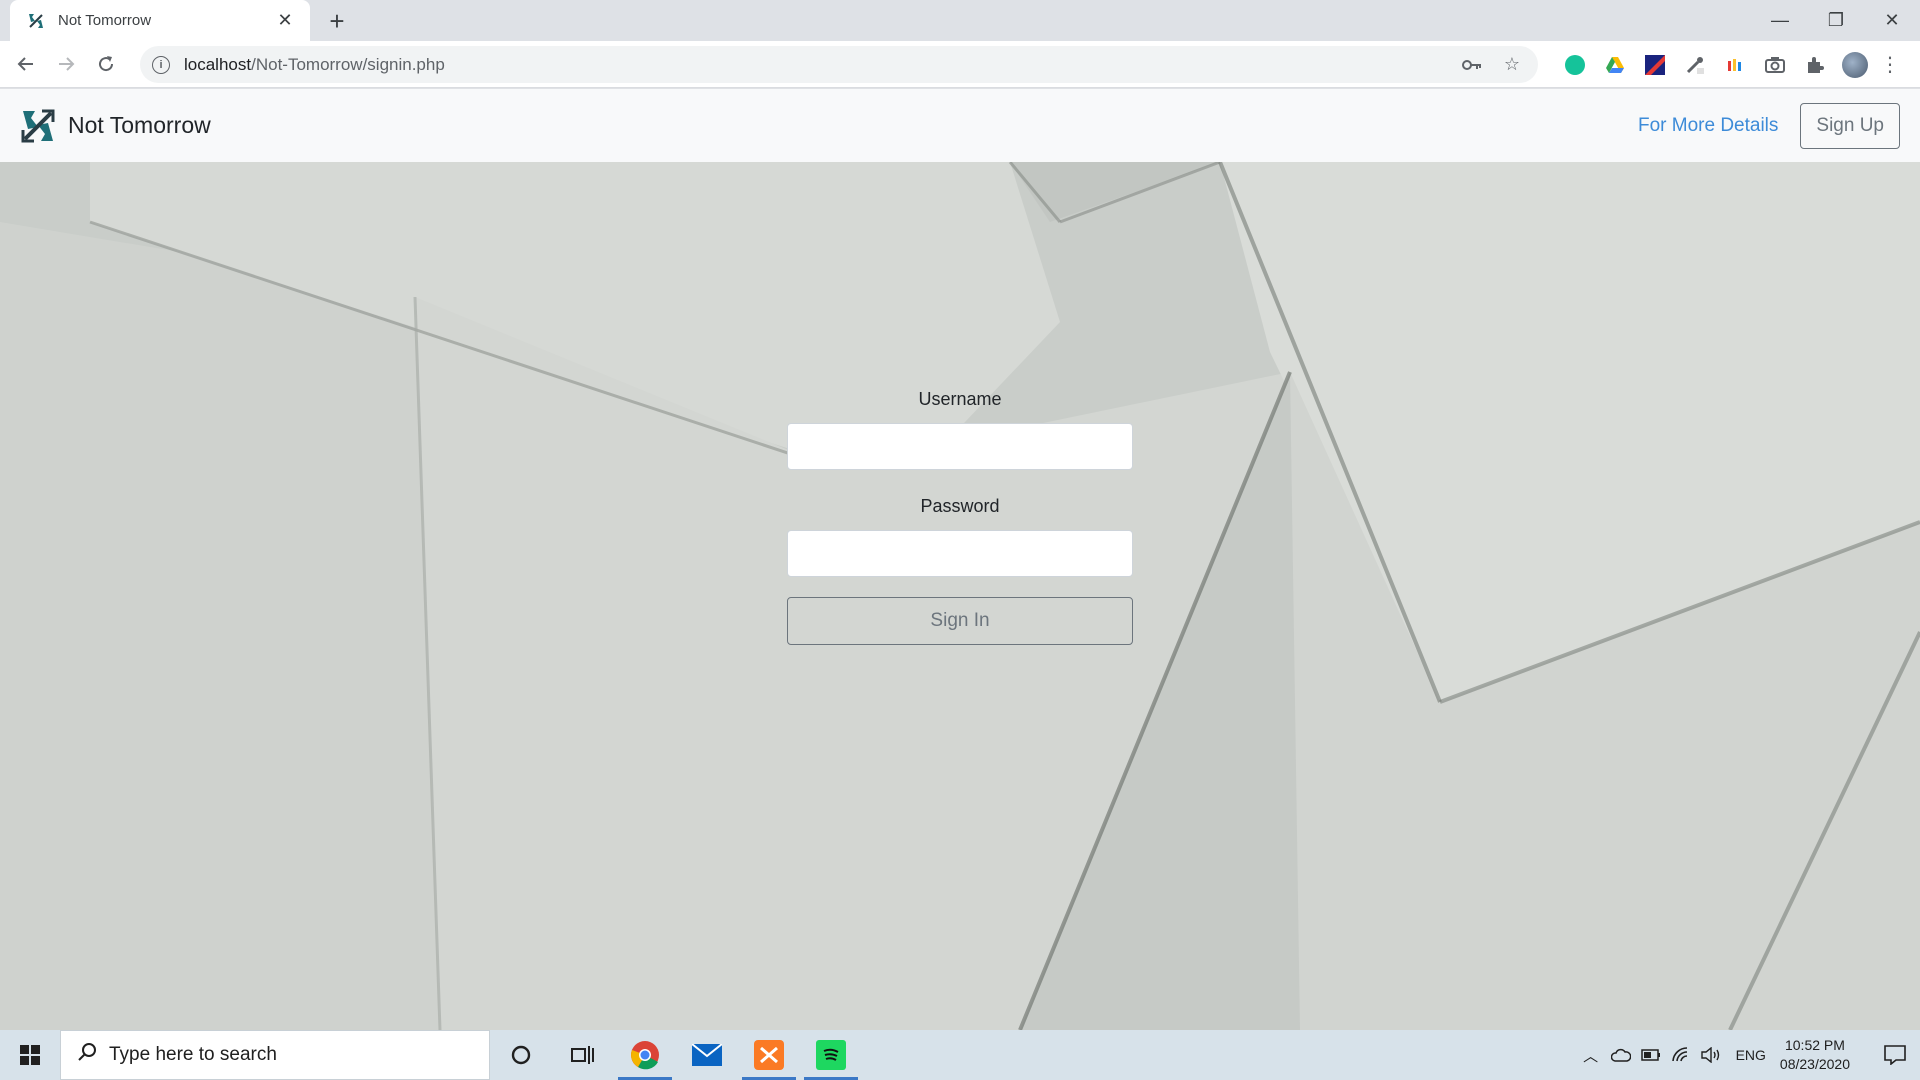 Image resolution: width=1920 pixels, height=1080 pixels. Describe the element at coordinates (1472, 65) in the screenshot. I see `key-icon` at that location.